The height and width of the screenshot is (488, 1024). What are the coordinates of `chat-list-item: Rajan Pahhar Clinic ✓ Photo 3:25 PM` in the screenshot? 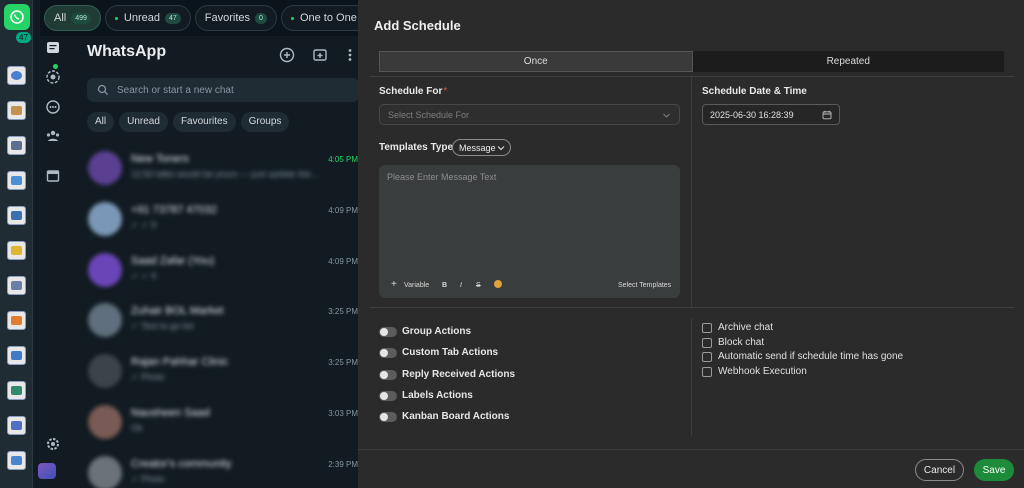 It's located at (215, 371).